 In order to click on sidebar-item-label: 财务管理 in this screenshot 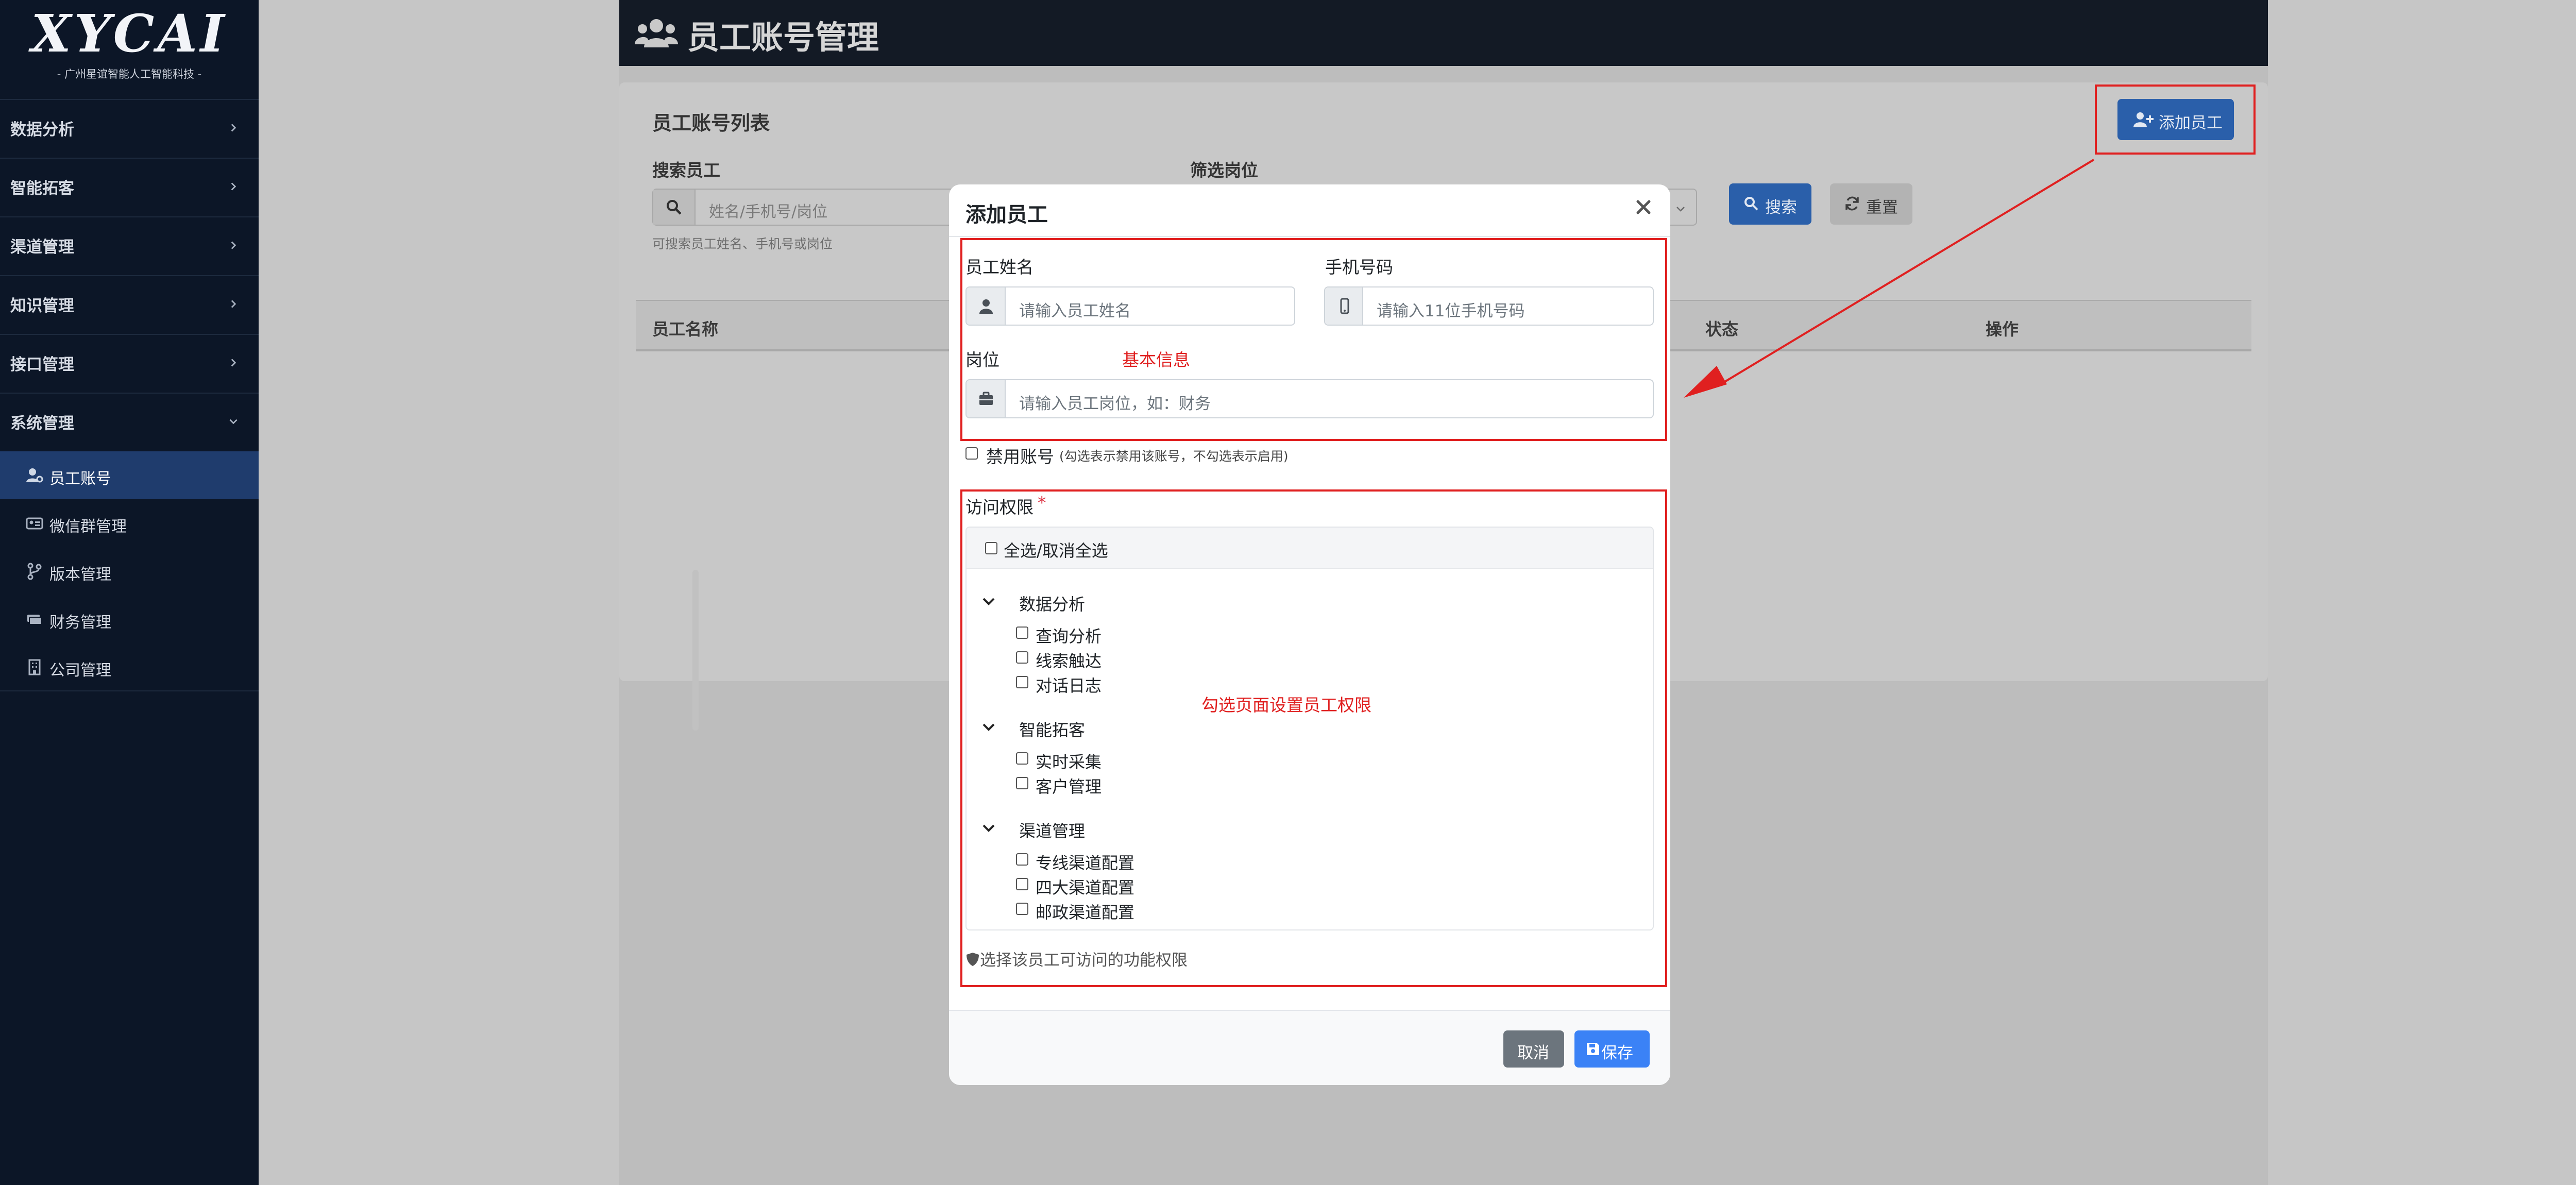, I will do `click(80, 623)`.